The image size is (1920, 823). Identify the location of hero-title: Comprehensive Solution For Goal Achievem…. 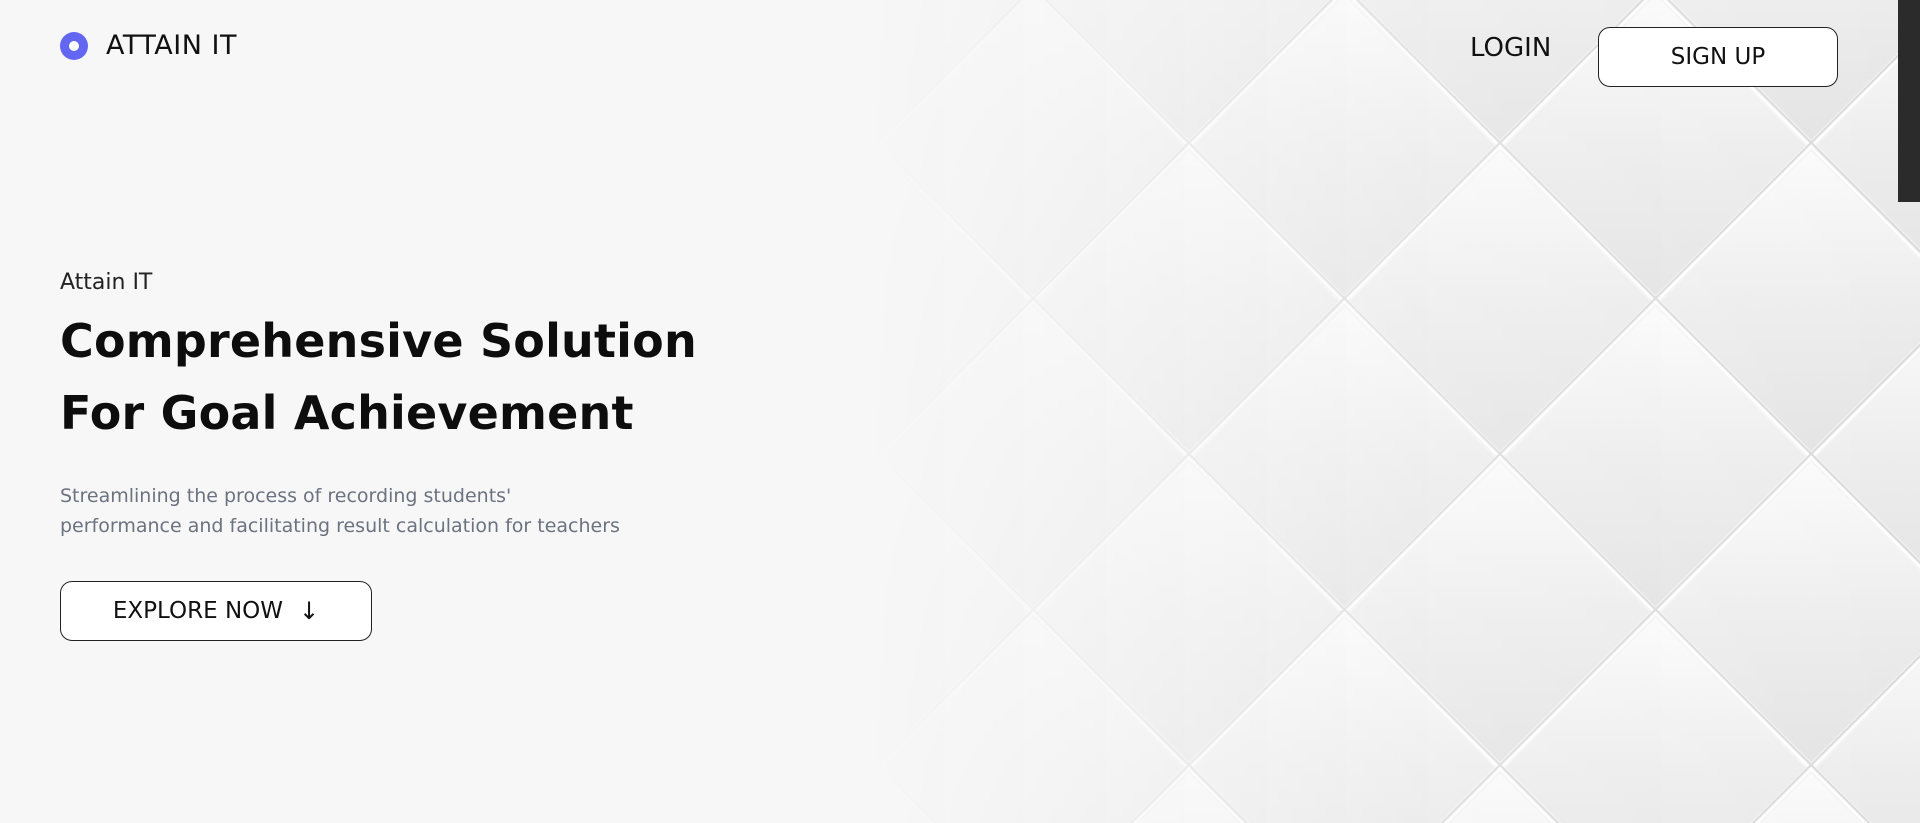
(380, 377).